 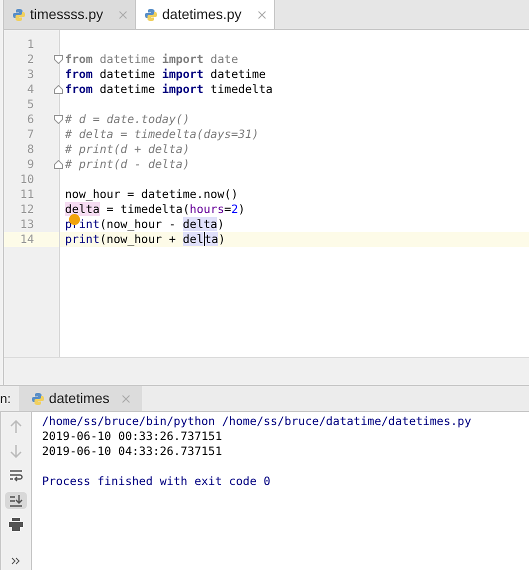 What do you see at coordinates (127, 149) in the screenshot?
I see `code-line: # print(d + delta)` at bounding box center [127, 149].